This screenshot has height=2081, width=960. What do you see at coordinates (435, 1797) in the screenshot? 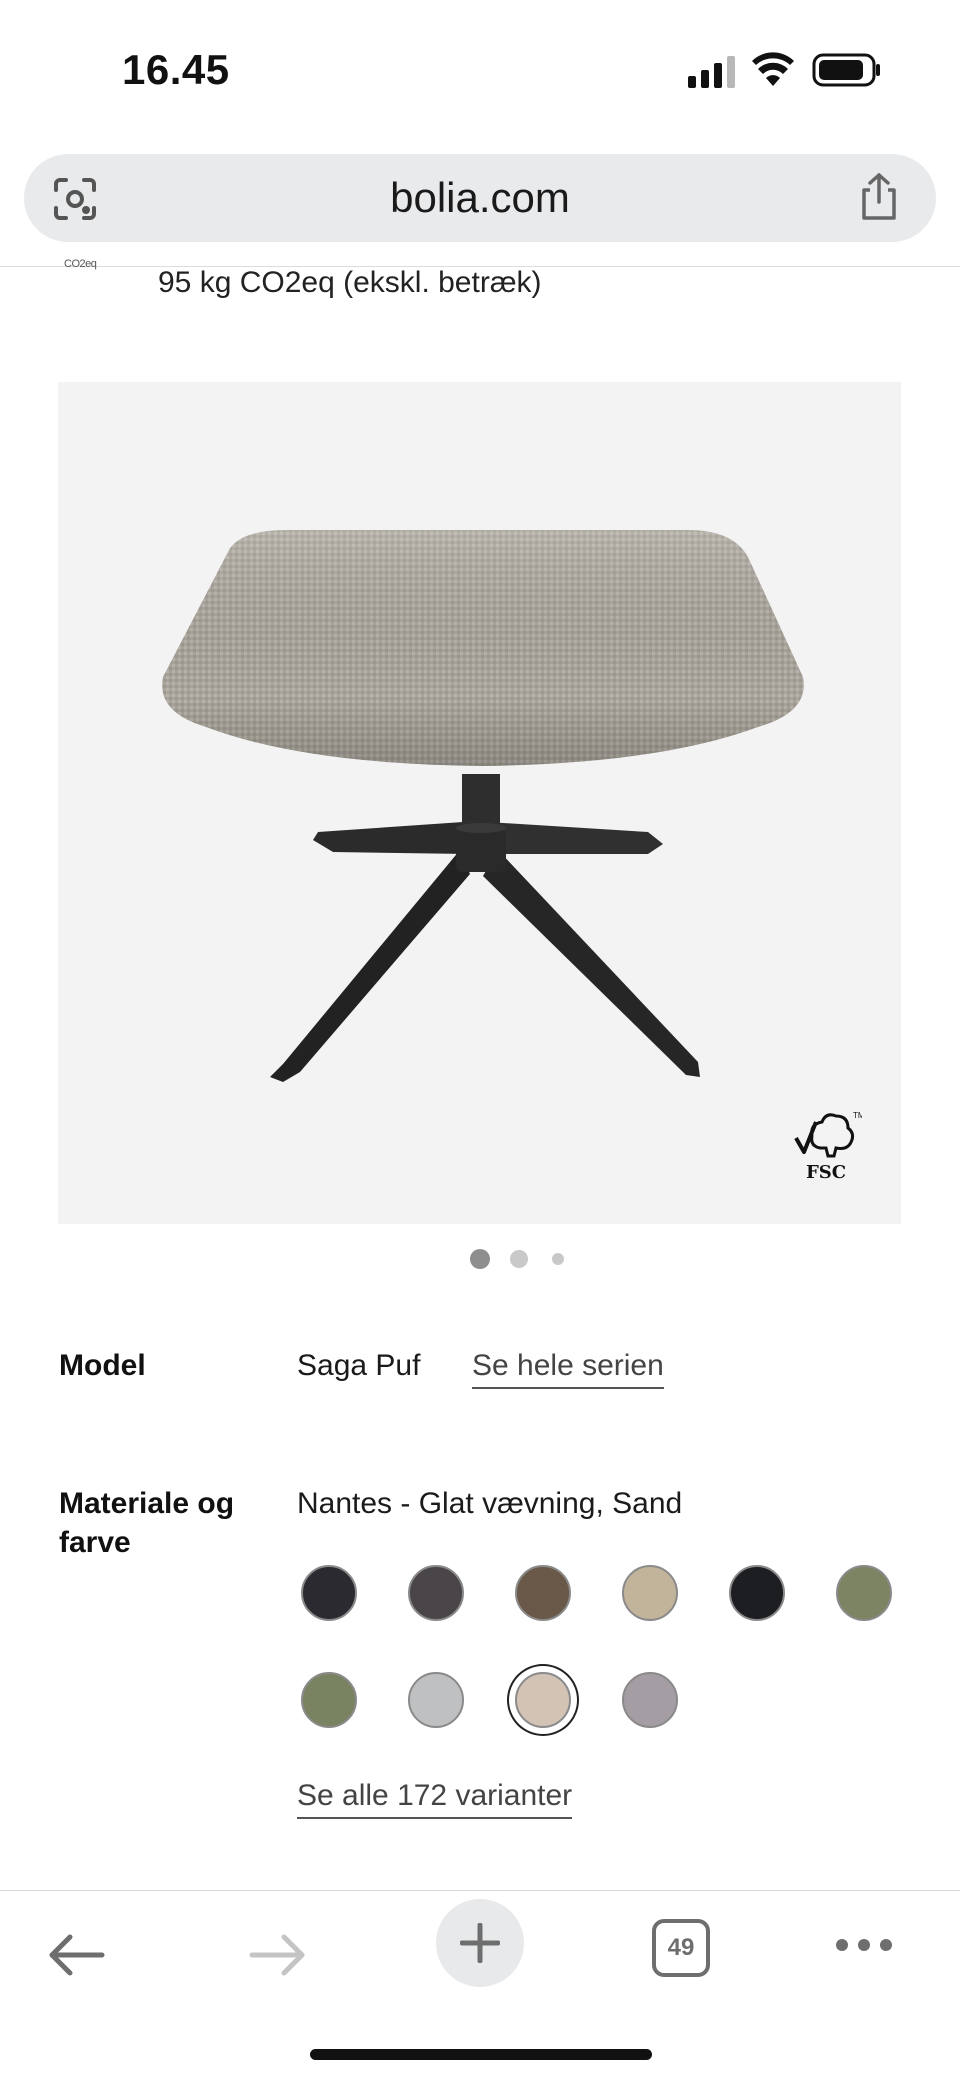
I see `see-all-variants-link: Se alle 172 varianter` at bounding box center [435, 1797].